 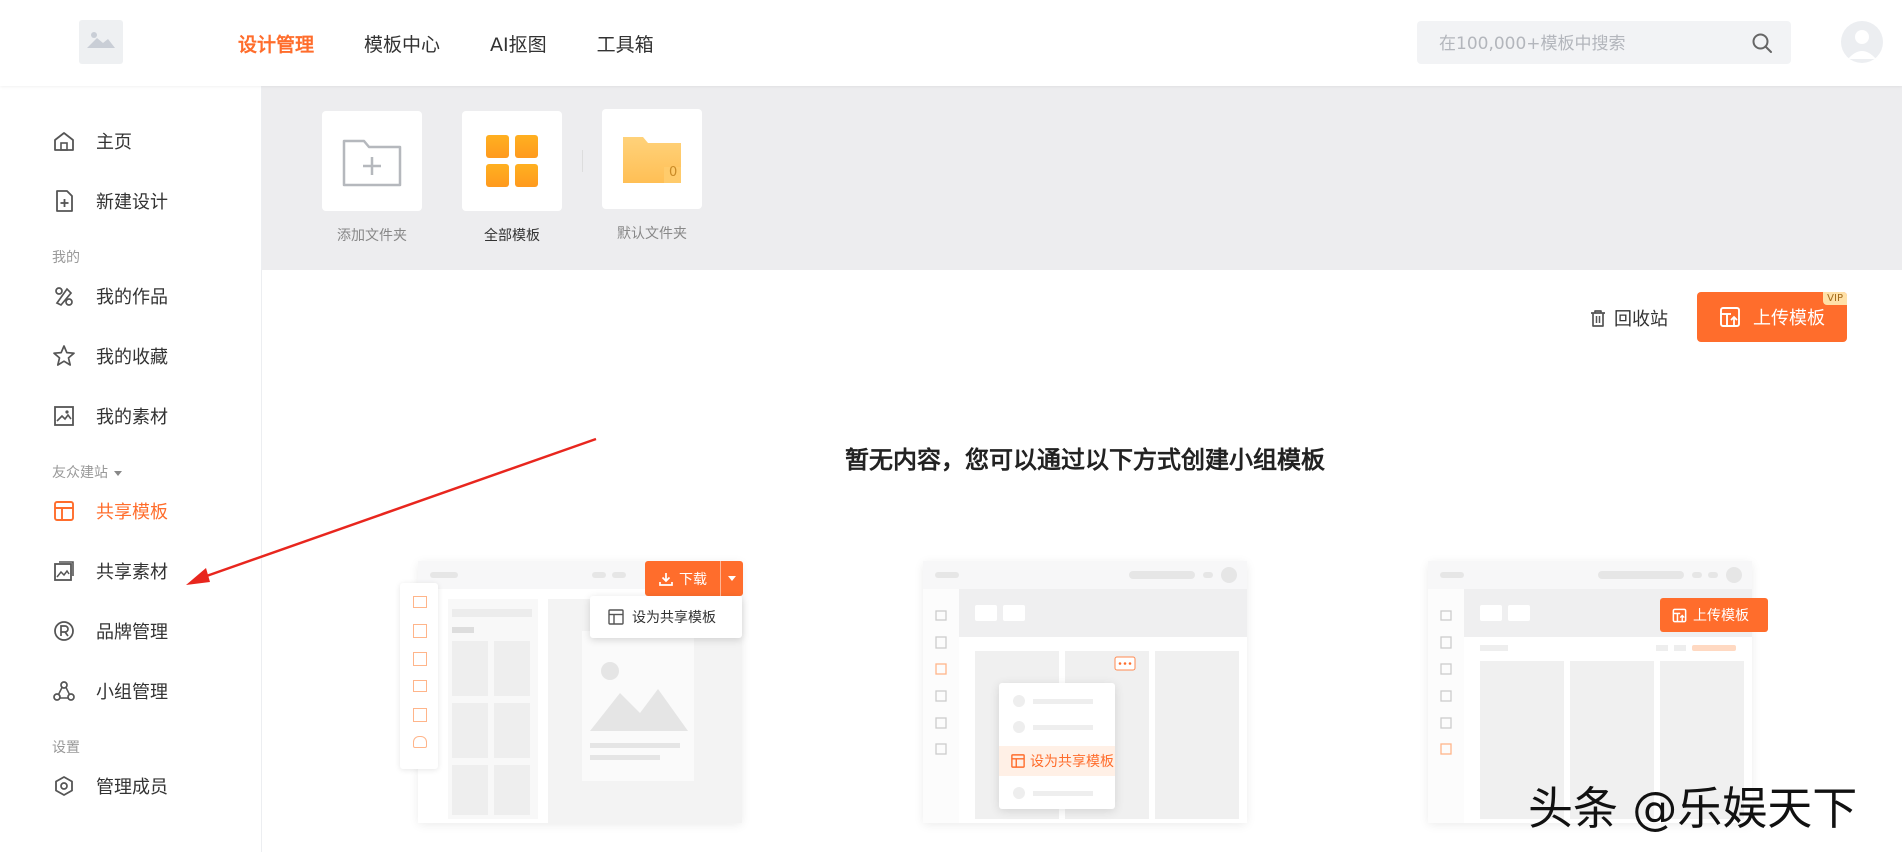 What do you see at coordinates (666, 579) in the screenshot?
I see `download-icon` at bounding box center [666, 579].